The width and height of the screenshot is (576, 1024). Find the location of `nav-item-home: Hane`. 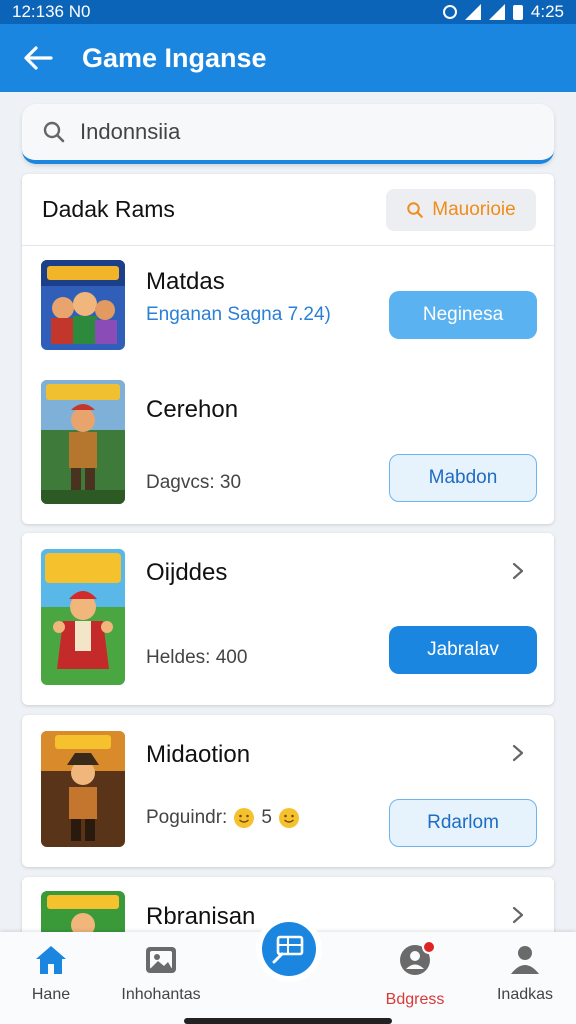

nav-item-home: Hane is located at coordinates (53, 974).